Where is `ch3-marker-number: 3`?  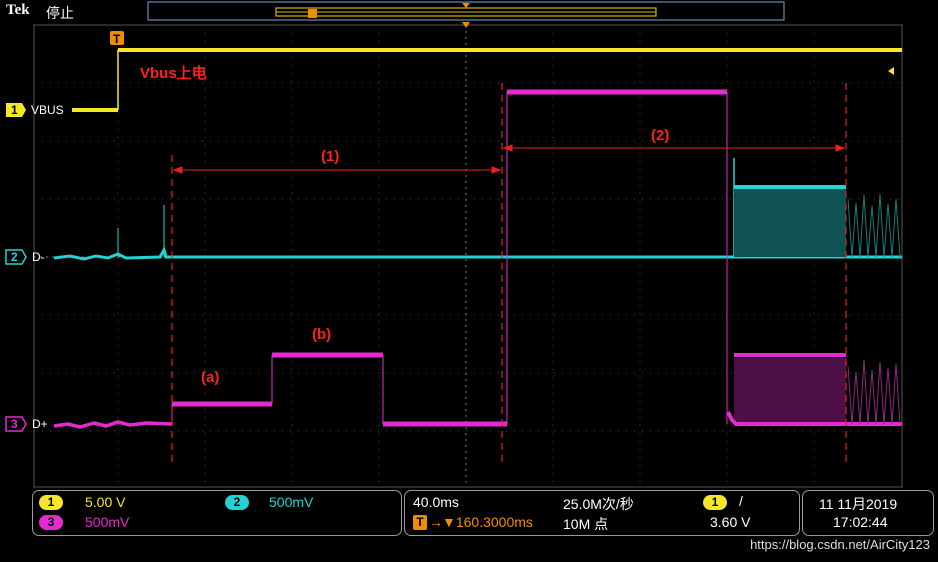 ch3-marker-number: 3 is located at coordinates (14, 424).